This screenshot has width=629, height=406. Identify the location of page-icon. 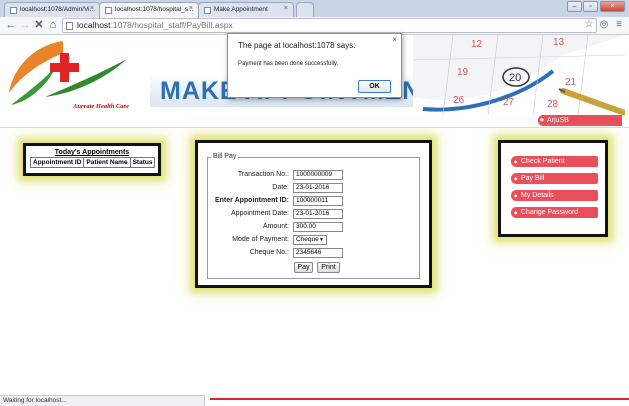
(69, 26).